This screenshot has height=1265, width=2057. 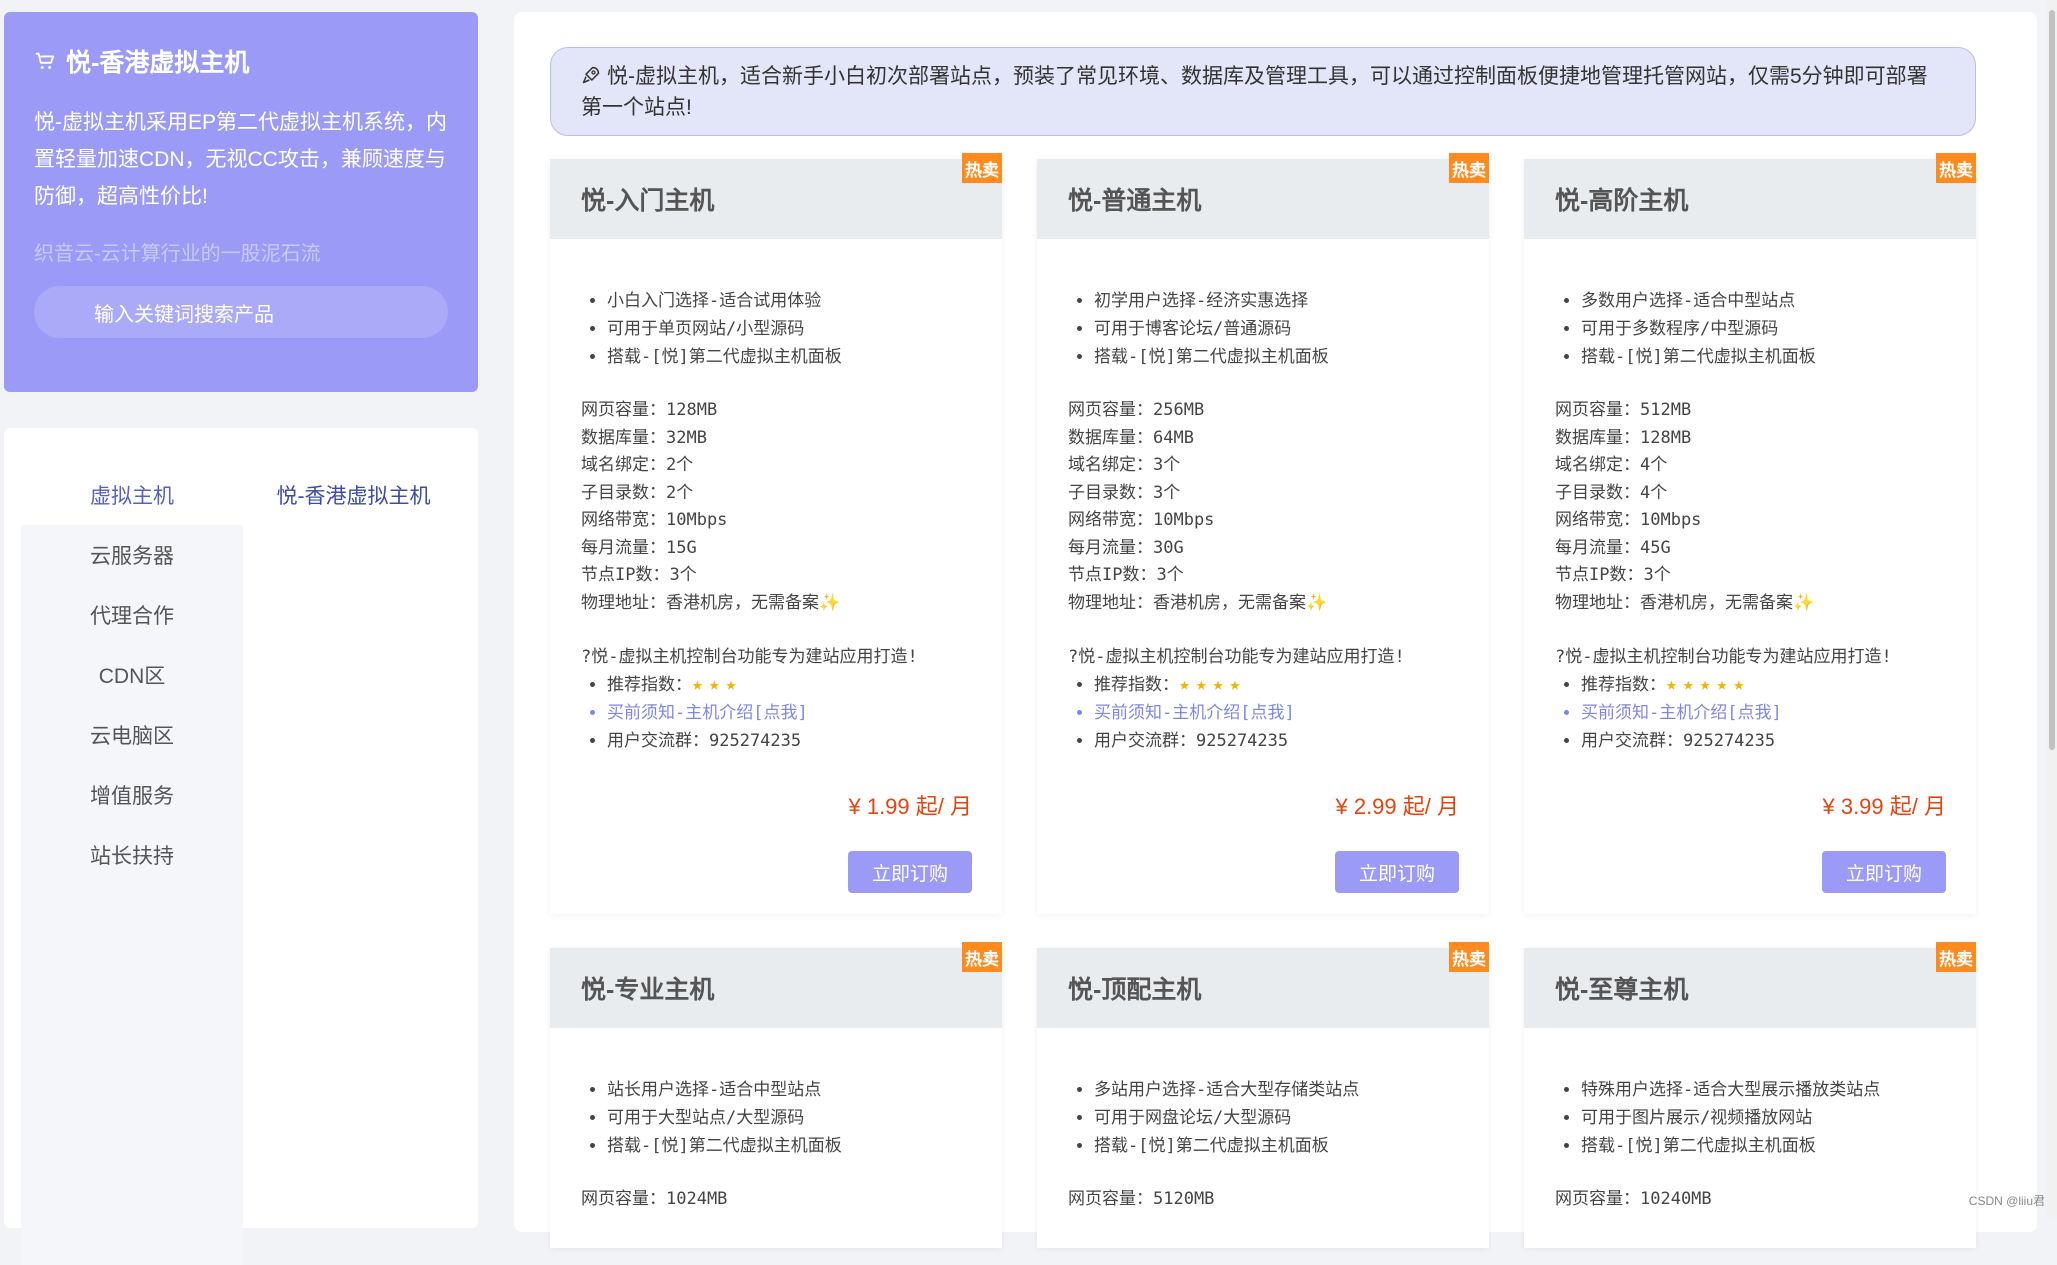 What do you see at coordinates (1124, 492) in the screenshot?
I see `spec-subdirs: 子目录数：3个` at bounding box center [1124, 492].